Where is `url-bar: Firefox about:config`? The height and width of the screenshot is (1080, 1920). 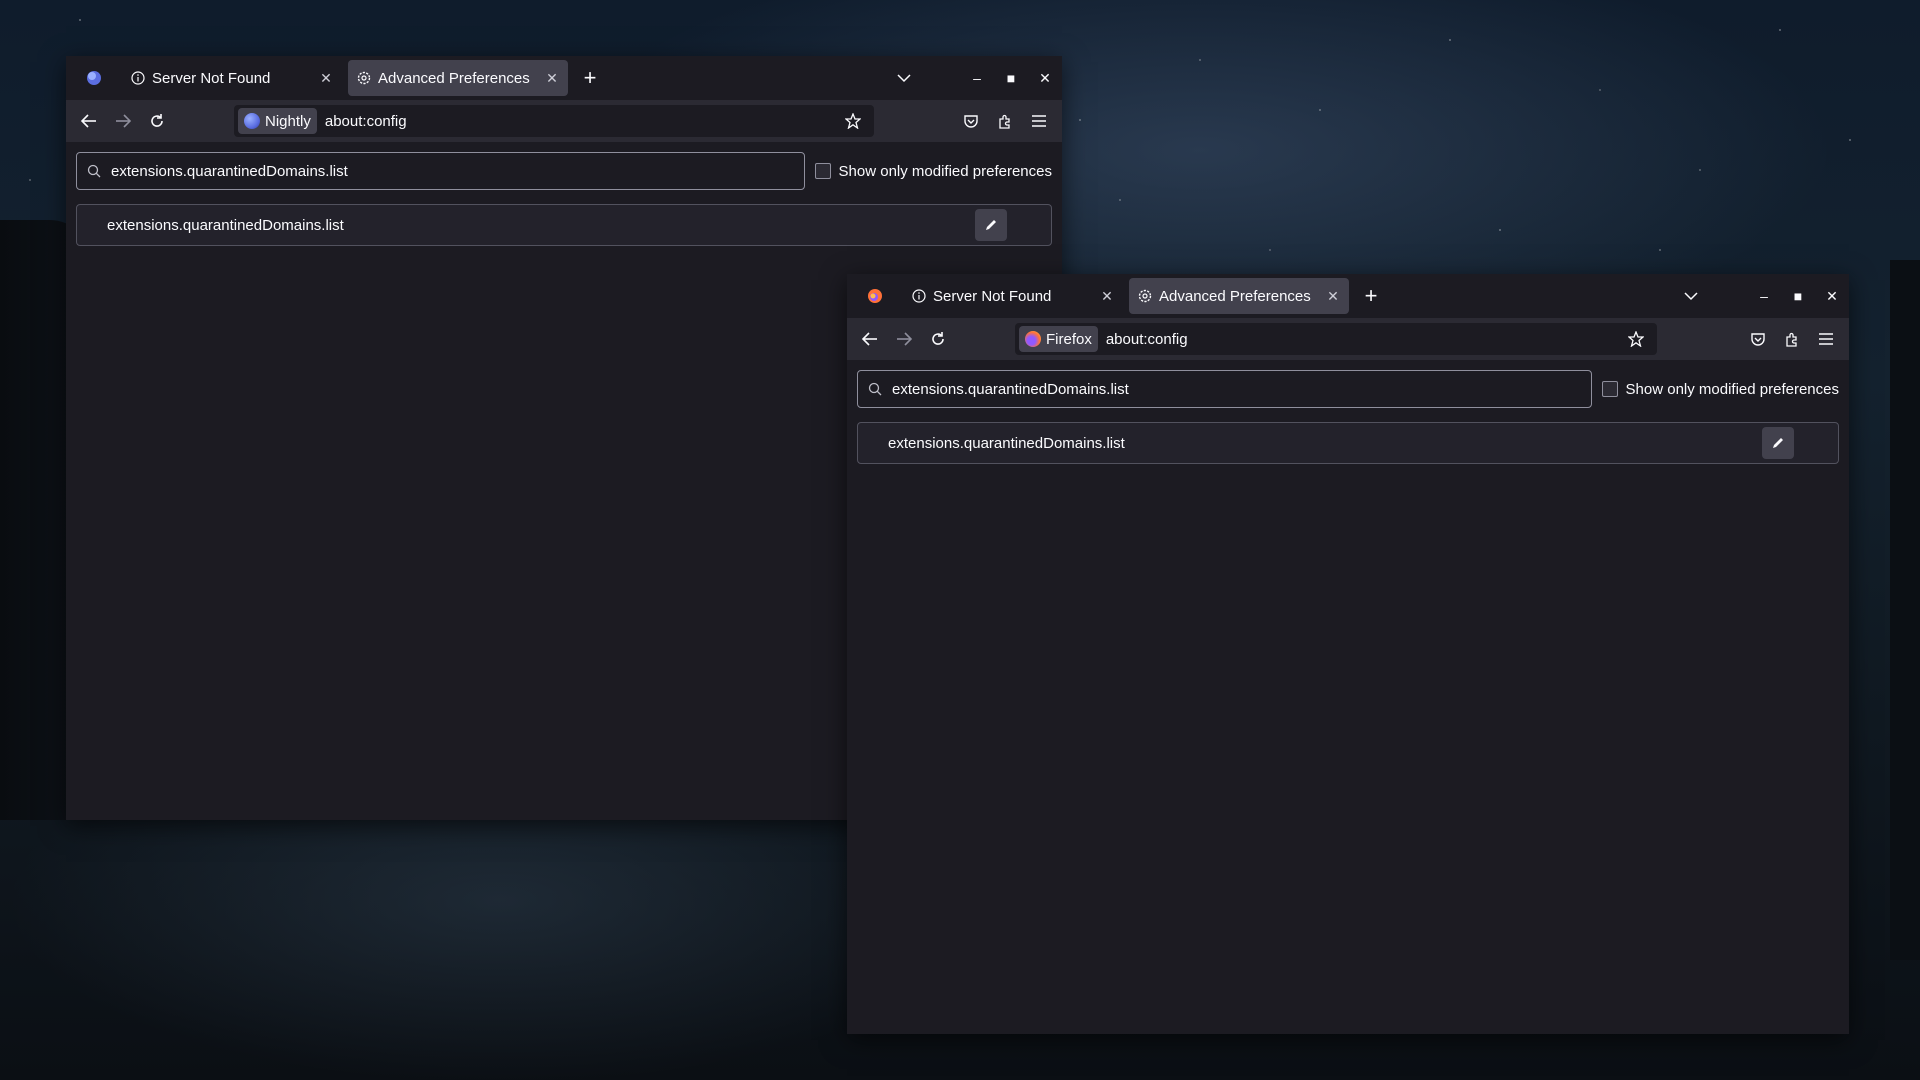 url-bar: Firefox about:config is located at coordinates (1336, 339).